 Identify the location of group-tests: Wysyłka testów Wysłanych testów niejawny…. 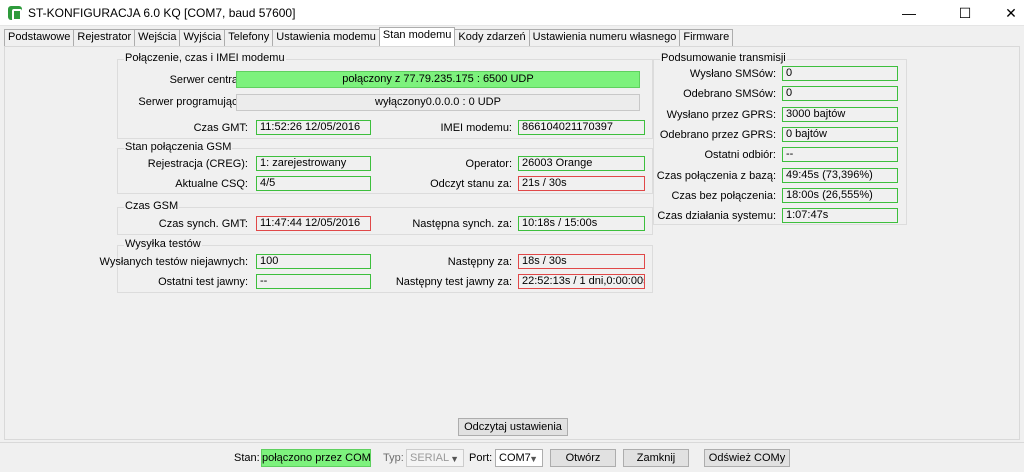
(376, 265).